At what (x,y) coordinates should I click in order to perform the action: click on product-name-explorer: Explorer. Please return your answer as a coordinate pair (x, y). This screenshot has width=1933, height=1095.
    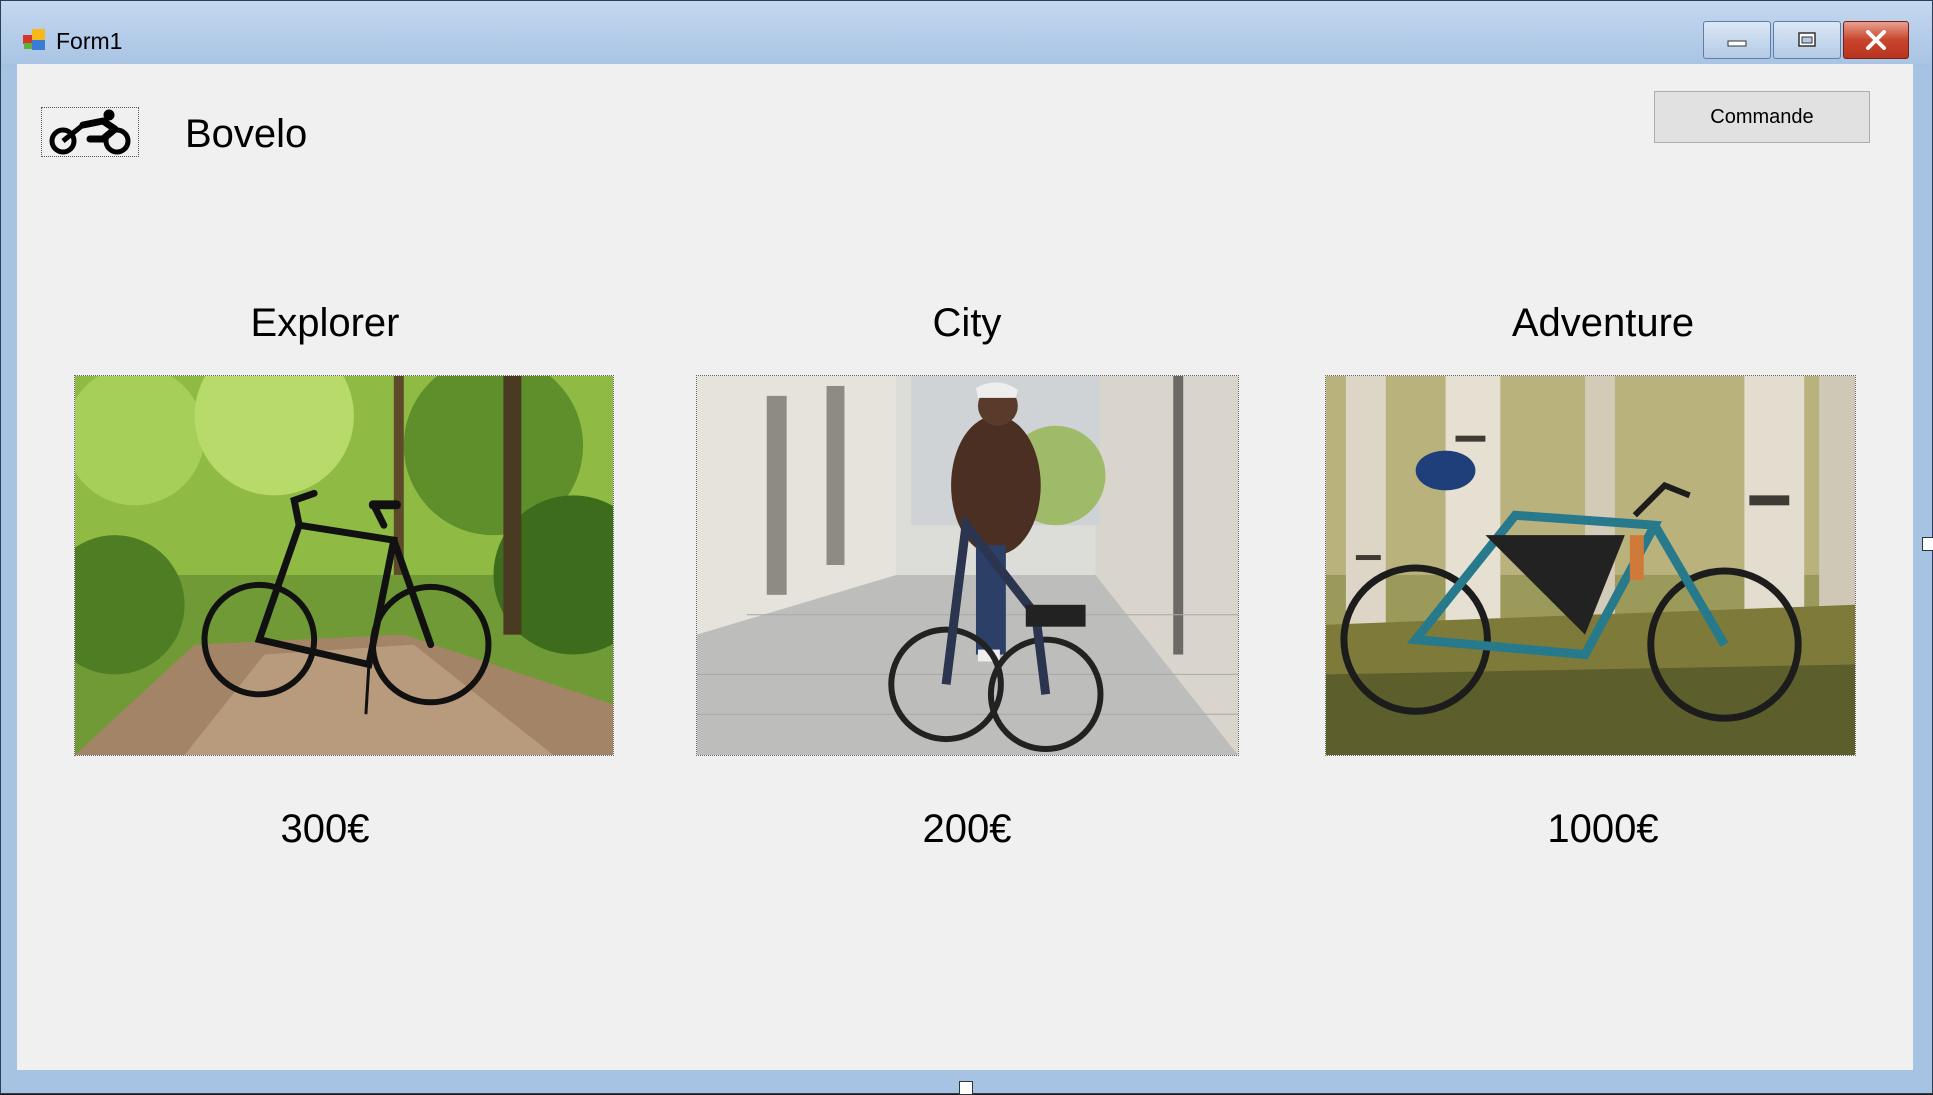
    Looking at the image, I should click on (325, 323).